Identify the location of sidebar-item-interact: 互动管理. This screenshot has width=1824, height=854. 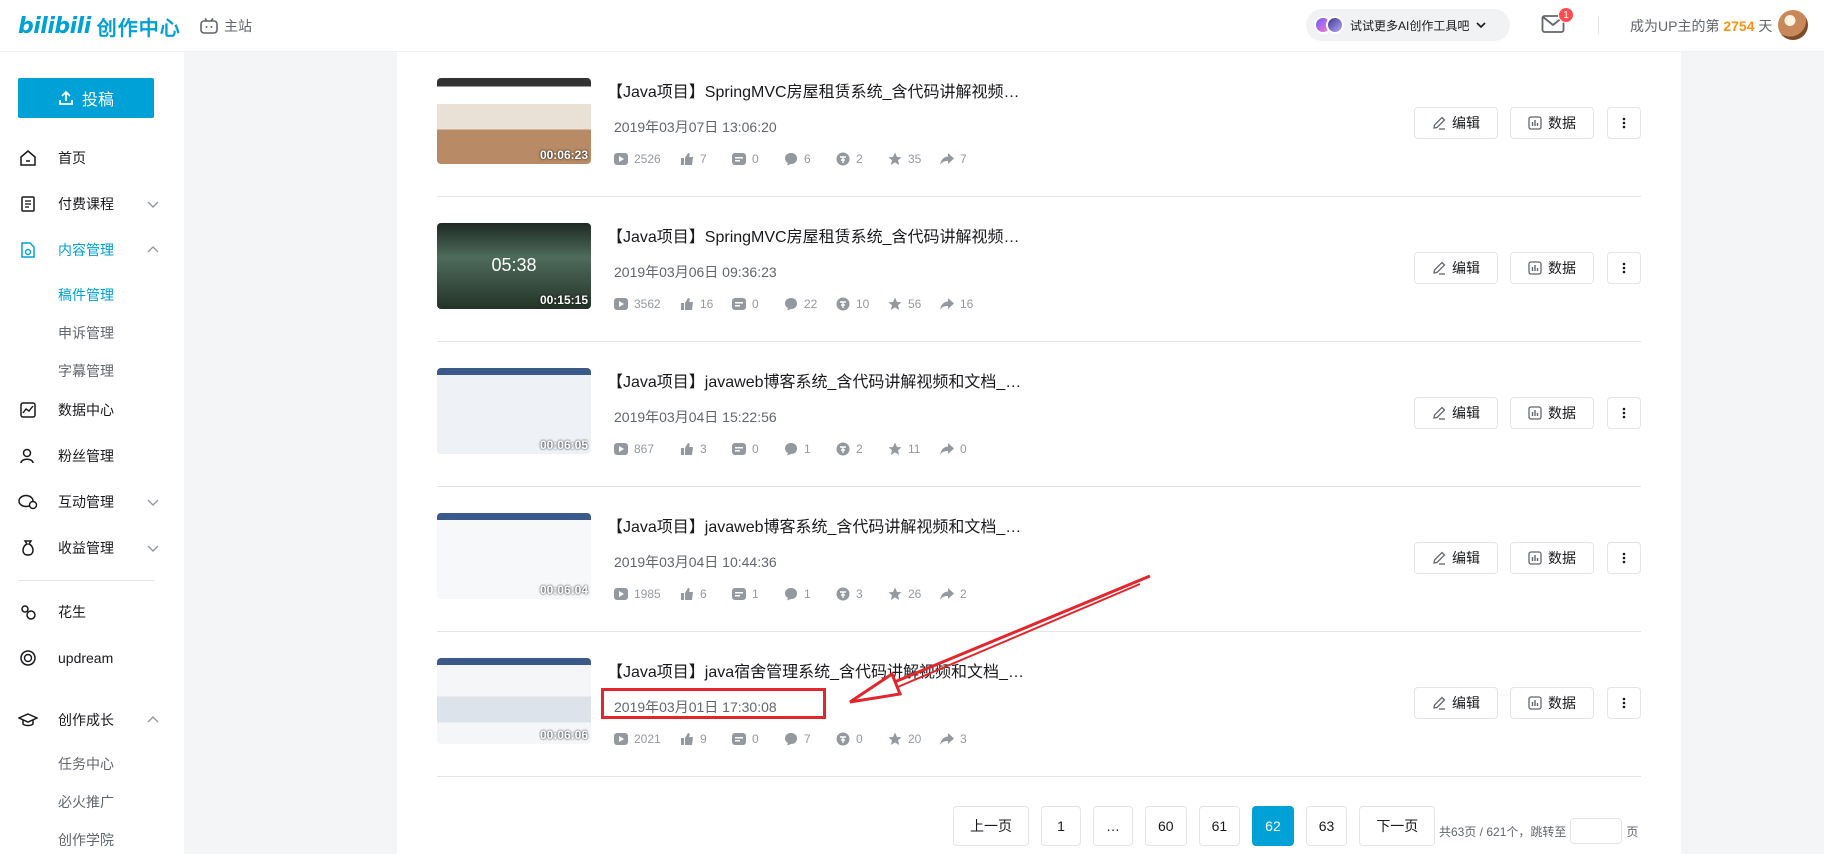
(92, 502).